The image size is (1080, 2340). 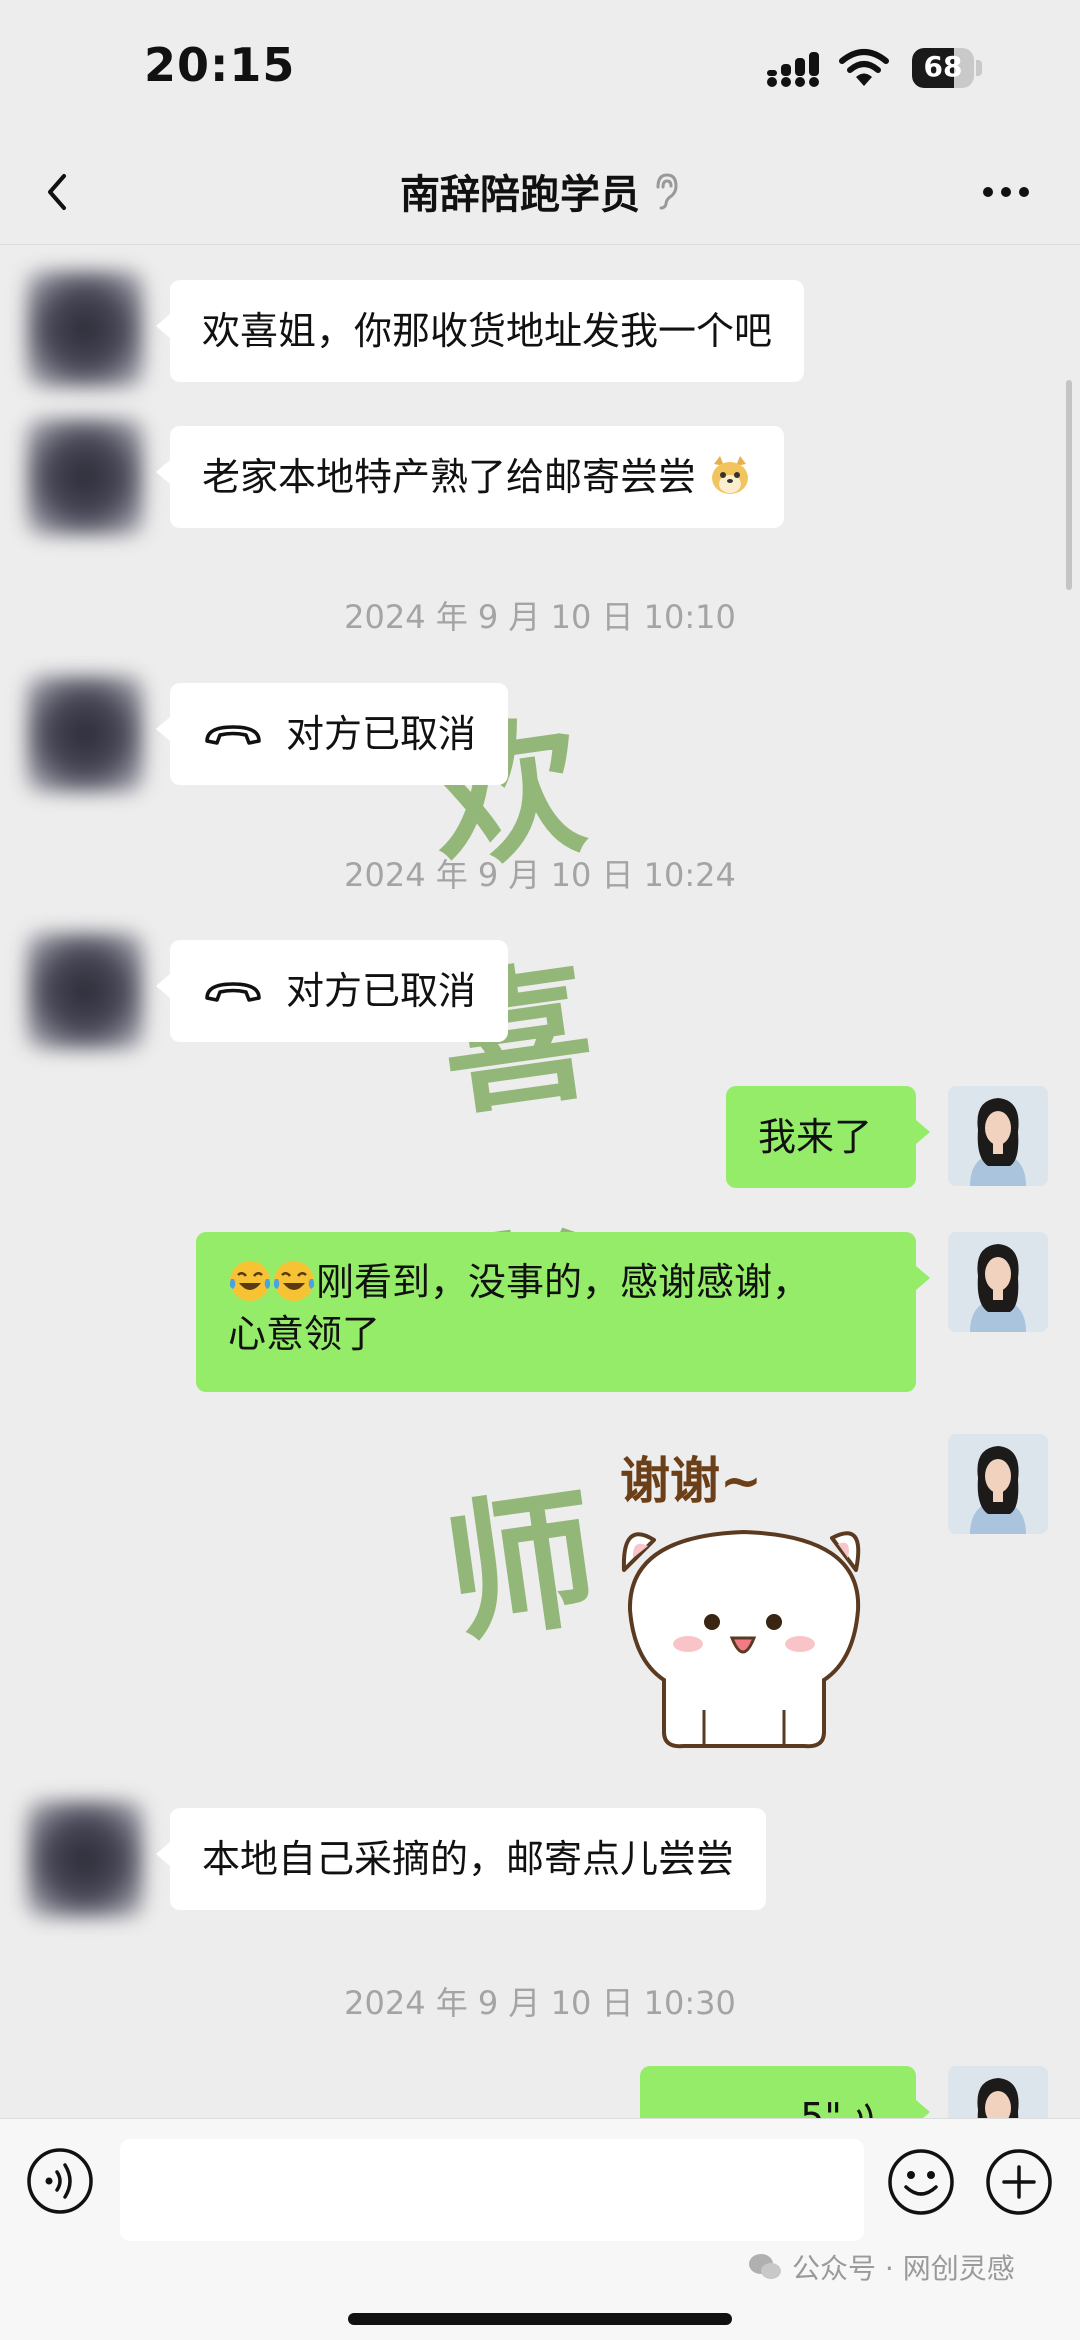 I want to click on timestamp: 2024 年 9 月 10 日 10:30, so click(x=540, y=2003).